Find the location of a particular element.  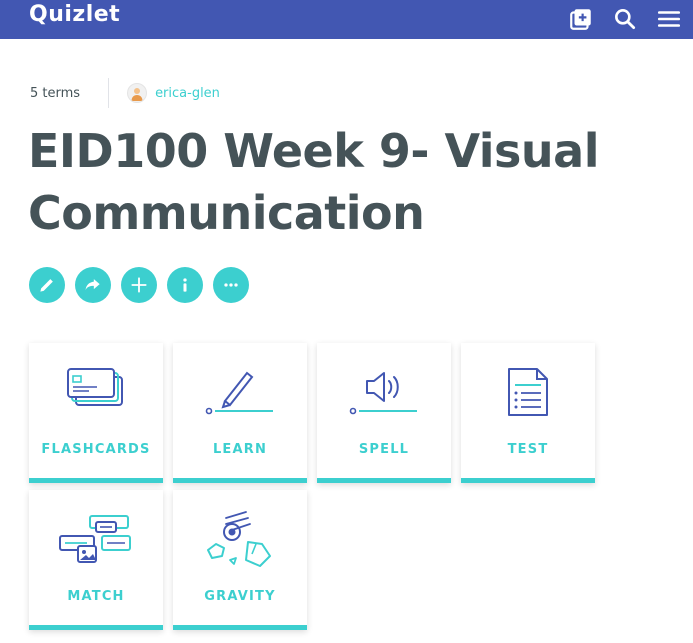

share-icon is located at coordinates (92, 284).